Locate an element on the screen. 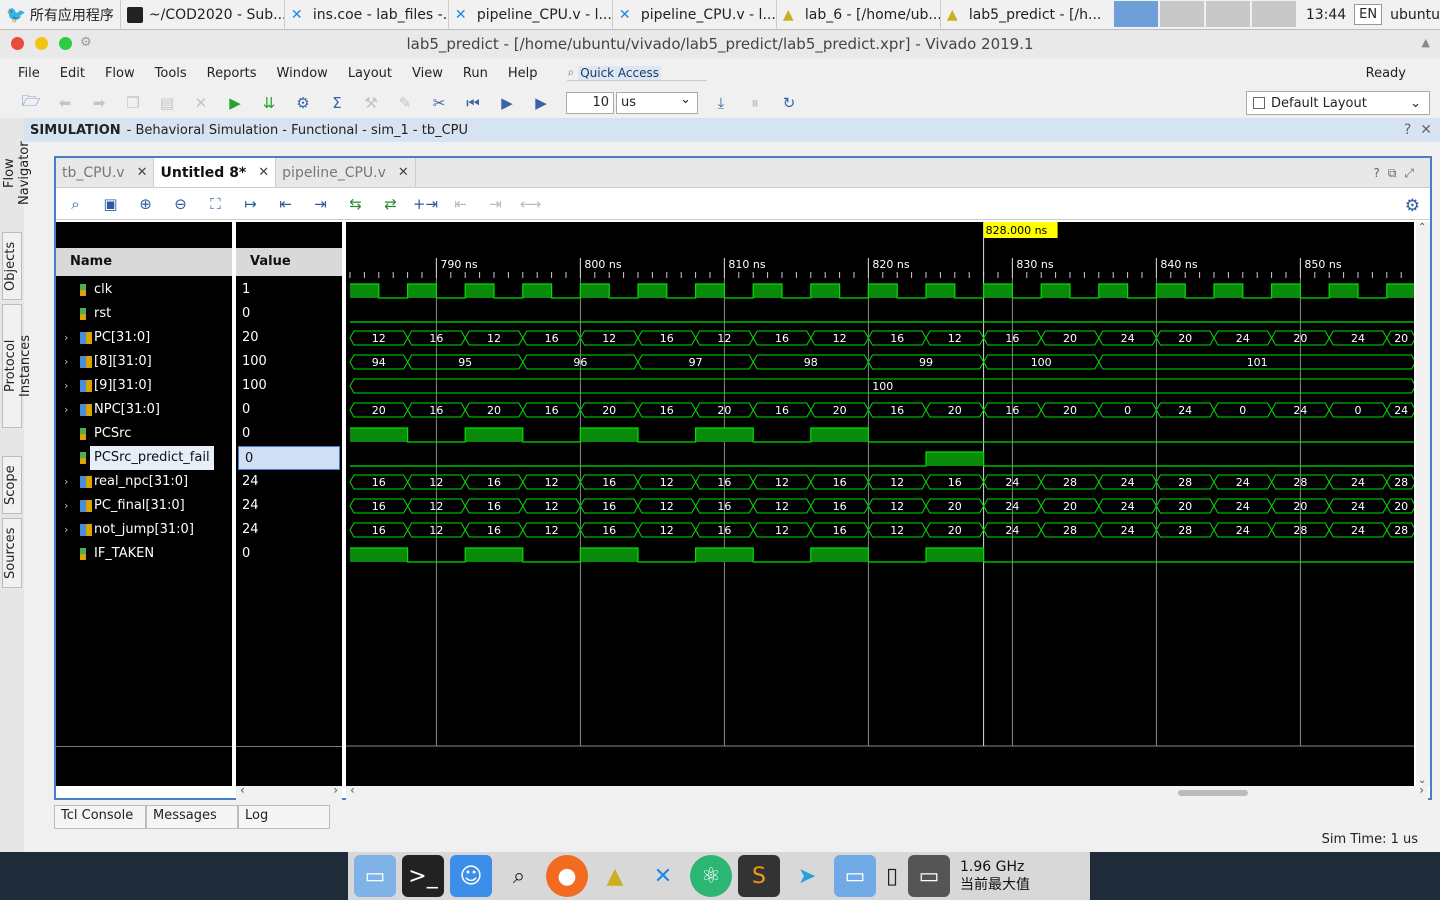 Image resolution: width=1440 pixels, height=900 pixels. restart-icon: ⏮ is located at coordinates (473, 103).